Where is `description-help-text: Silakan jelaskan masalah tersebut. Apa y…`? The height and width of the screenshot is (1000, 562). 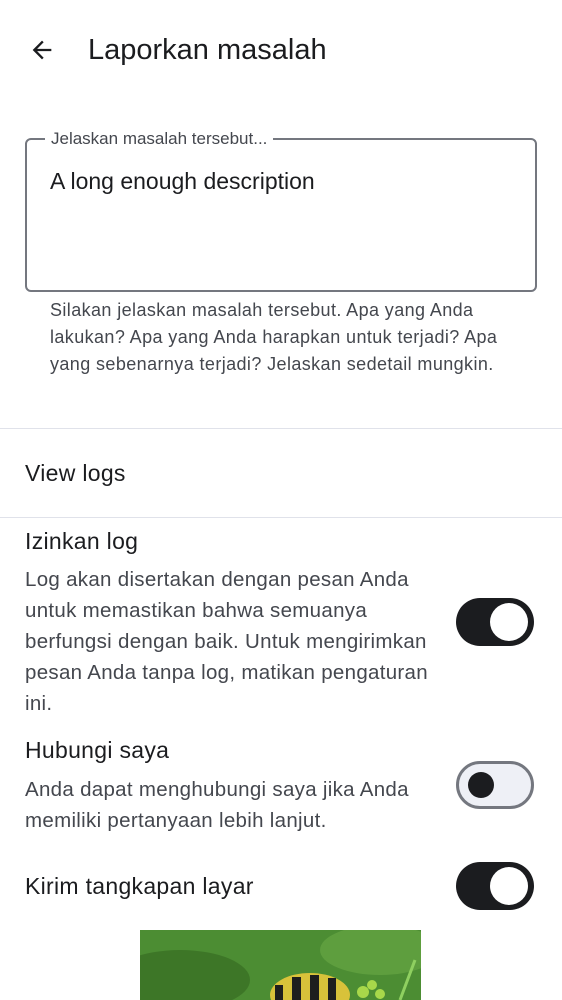
description-help-text: Silakan jelaskan masalah tersebut. Apa y… is located at coordinates (274, 337).